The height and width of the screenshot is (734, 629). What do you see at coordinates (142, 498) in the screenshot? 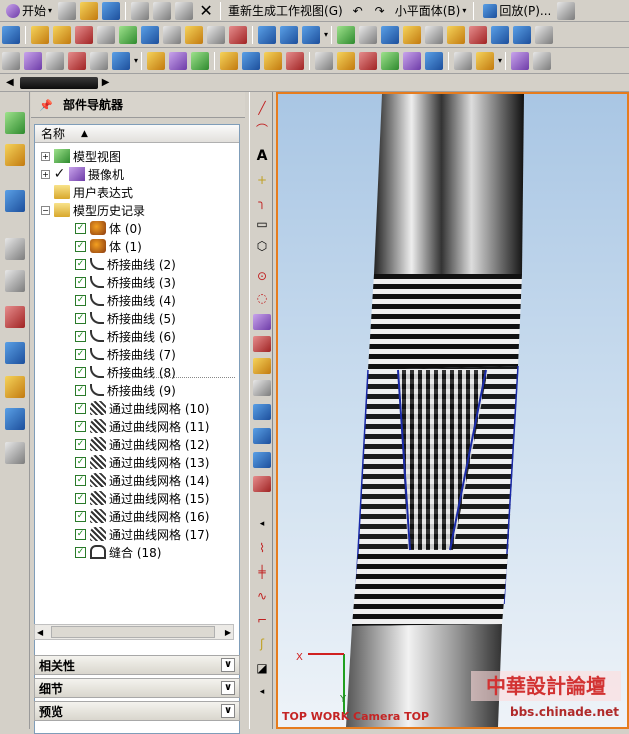
I see `tree-item: ✓ 通过曲线网格 (15)` at bounding box center [142, 498].